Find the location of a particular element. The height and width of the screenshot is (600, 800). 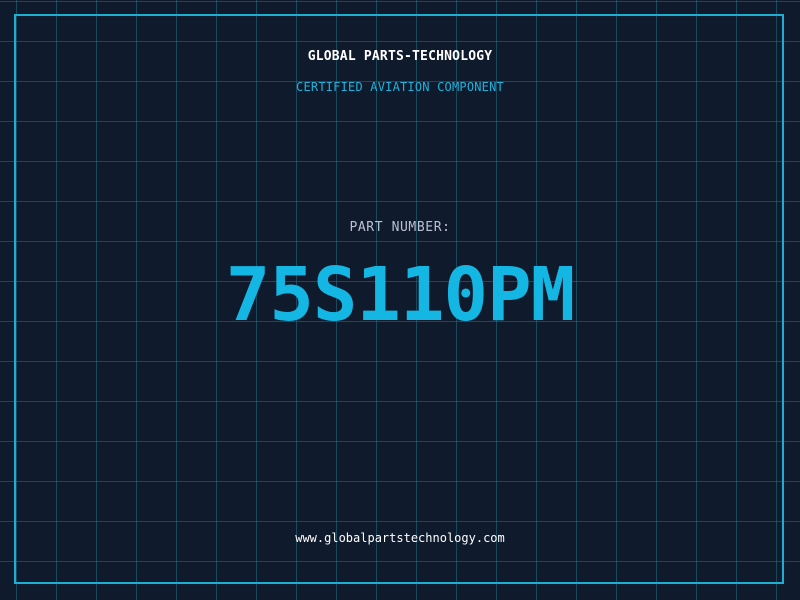

certification-subtitle: CERTIFIED AVIATION COMPONENT is located at coordinates (400, 87).